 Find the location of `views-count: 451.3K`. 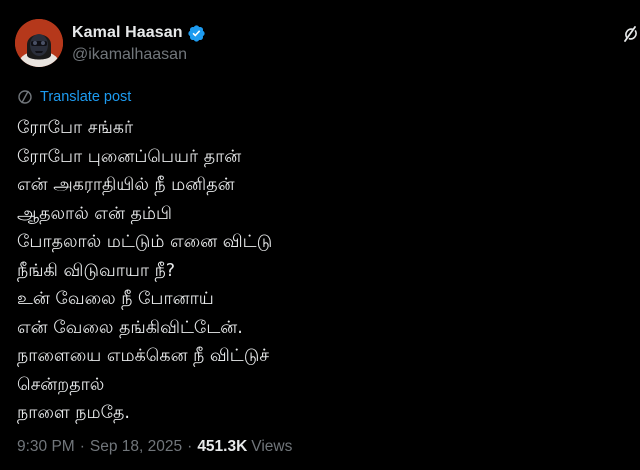

views-count: 451.3K is located at coordinates (222, 447).